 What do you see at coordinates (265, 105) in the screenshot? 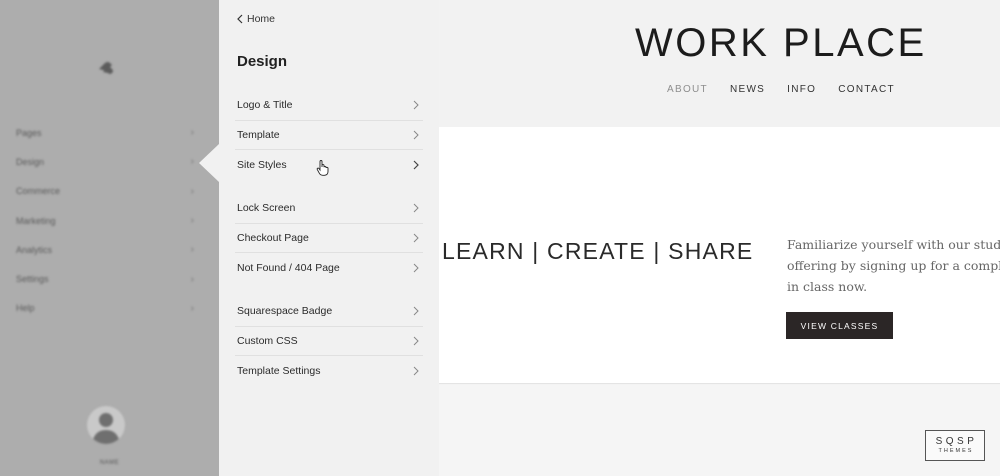
I see `menu-item-label: Logo & Title` at bounding box center [265, 105].